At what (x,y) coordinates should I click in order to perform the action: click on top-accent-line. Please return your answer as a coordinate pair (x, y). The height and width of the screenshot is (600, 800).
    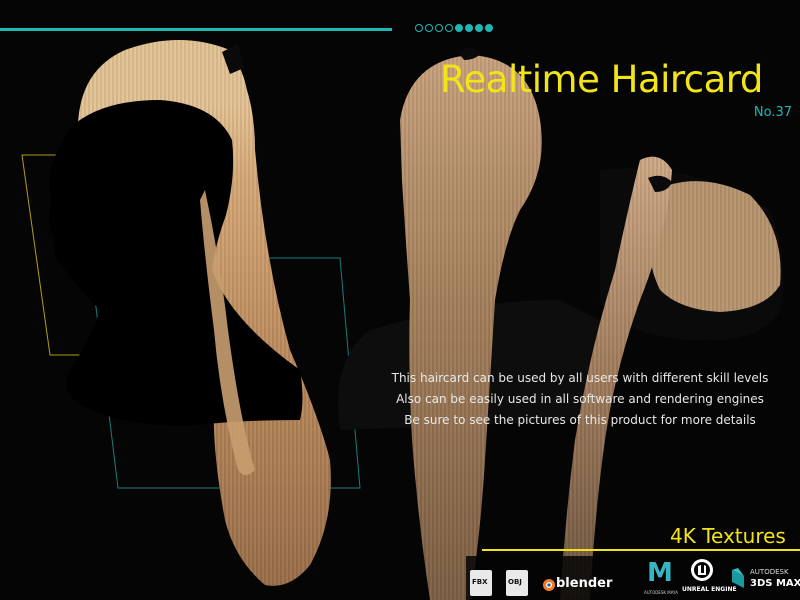
    Looking at the image, I should click on (196, 29).